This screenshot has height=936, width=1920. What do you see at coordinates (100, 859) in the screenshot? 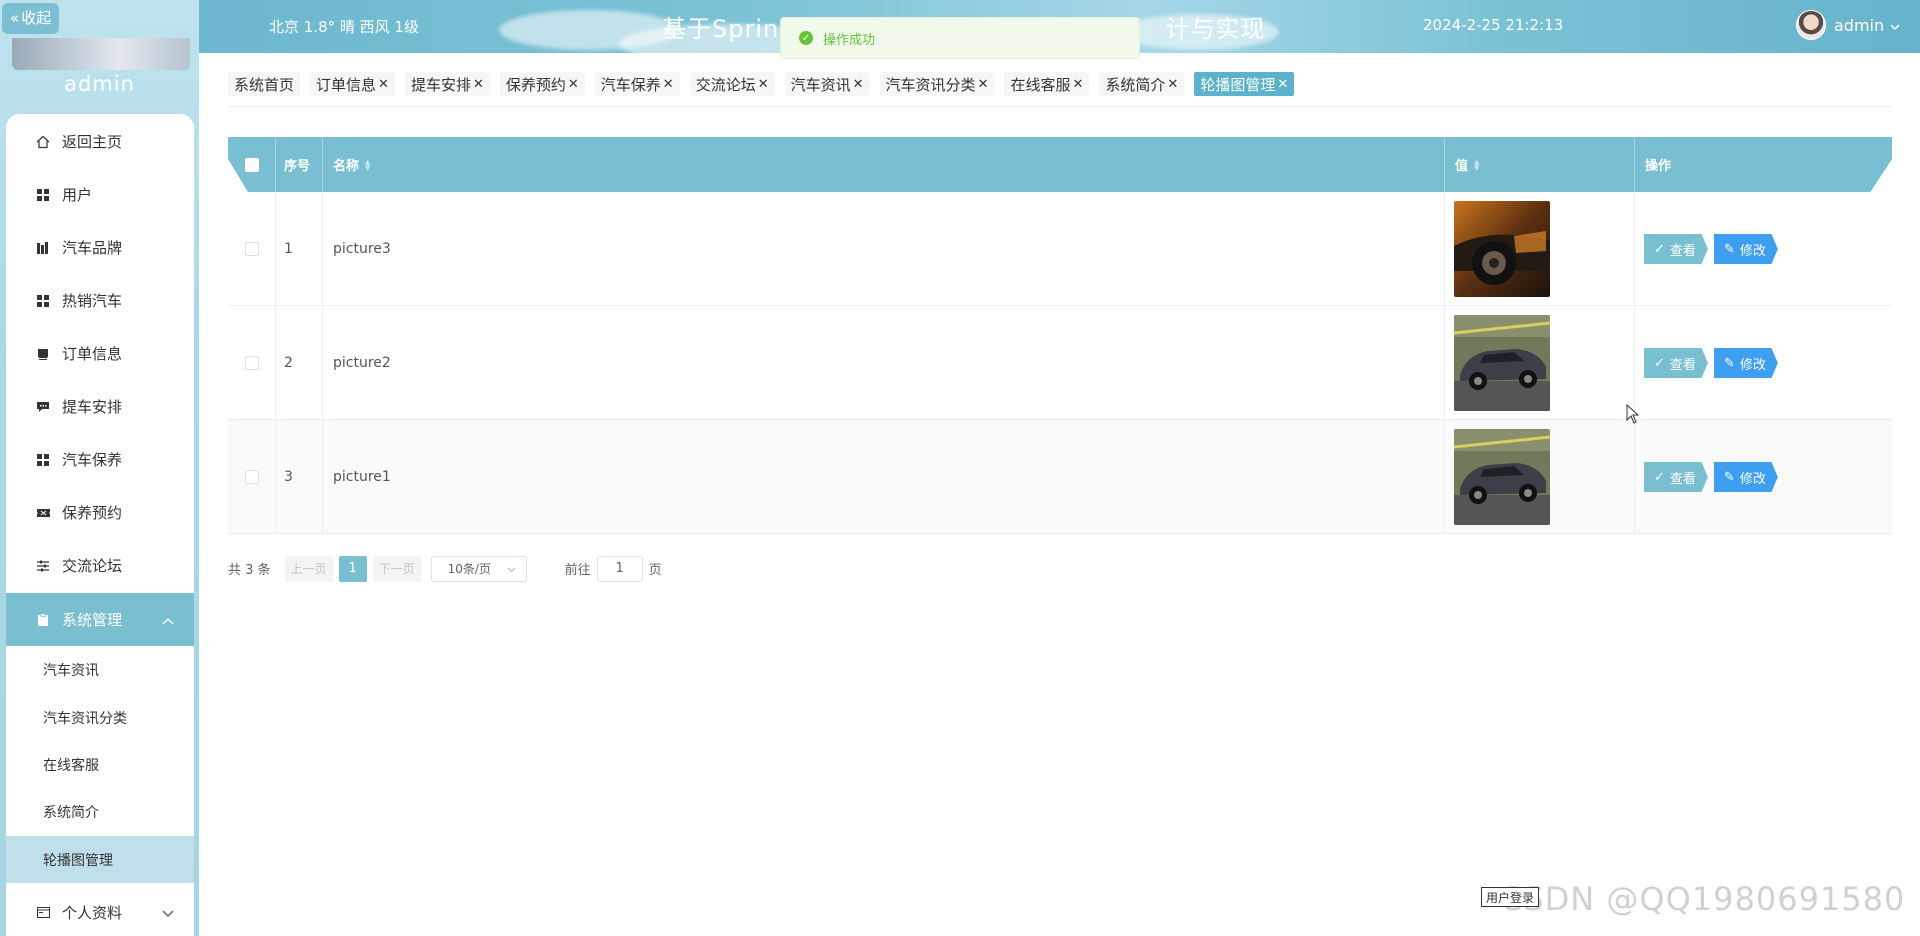
I see `submenu-carousel: 轮播图管理` at bounding box center [100, 859].